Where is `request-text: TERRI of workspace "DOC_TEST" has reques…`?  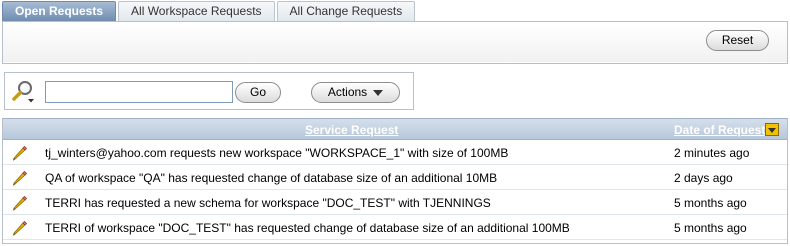
request-text: TERRI of workspace "DOC_TEST" has reques… is located at coordinates (307, 228).